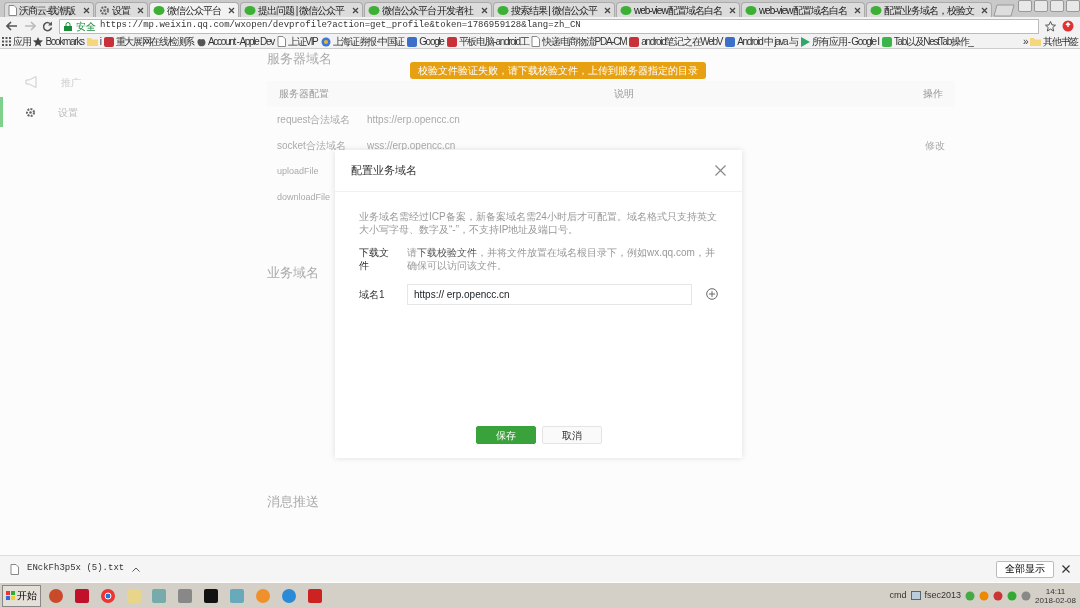 Image resolution: width=1080 pixels, height=608 pixels. What do you see at coordinates (293, 502) in the screenshot?
I see `section-title: 消息推送` at bounding box center [293, 502].